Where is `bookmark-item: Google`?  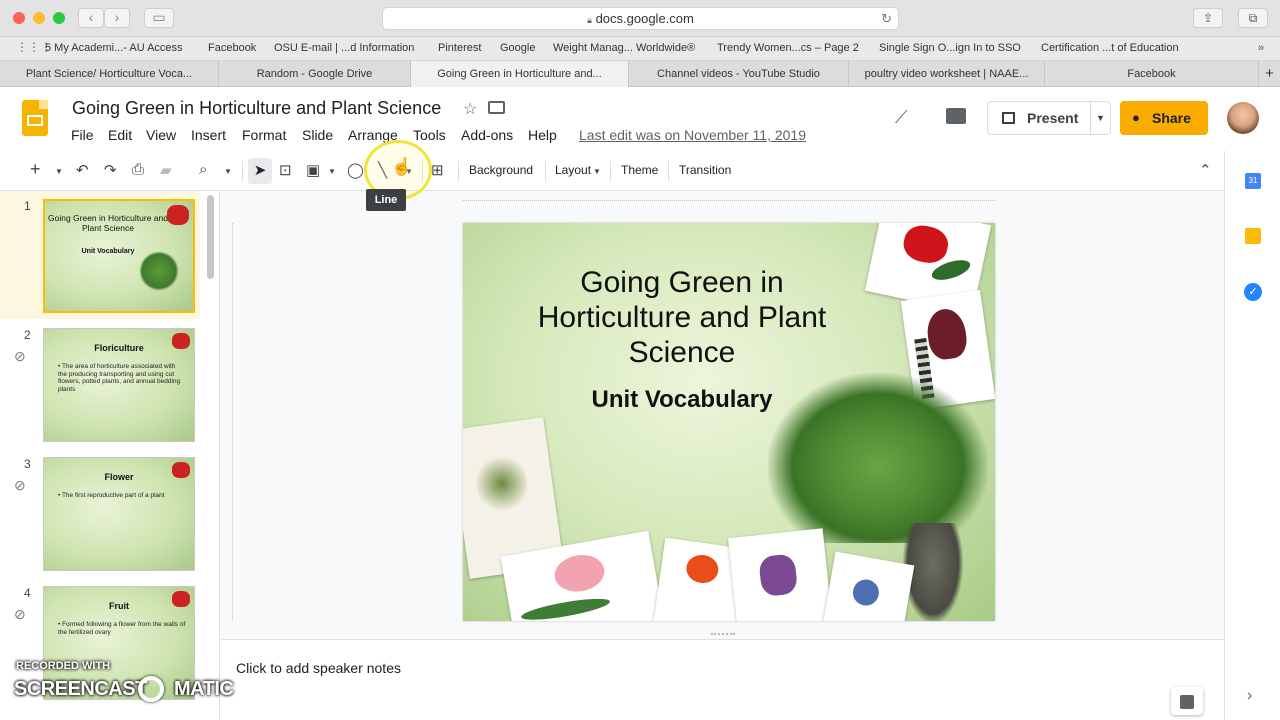 bookmark-item: Google is located at coordinates (517, 48).